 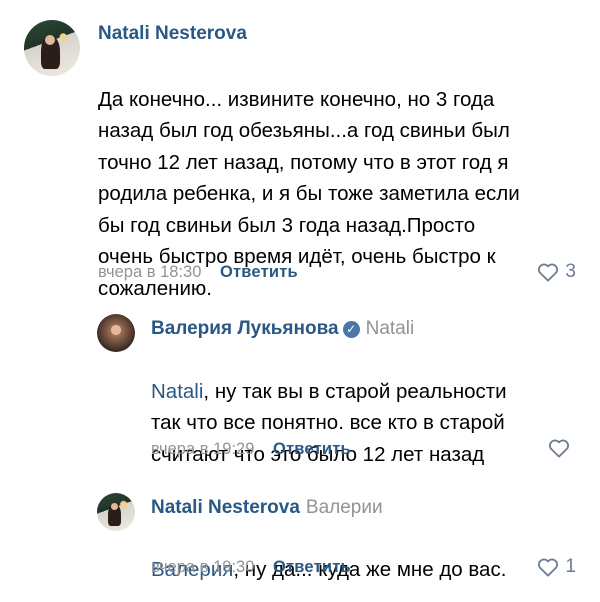 I want to click on comment-author: Natali Nesterova, so click(x=172, y=34).